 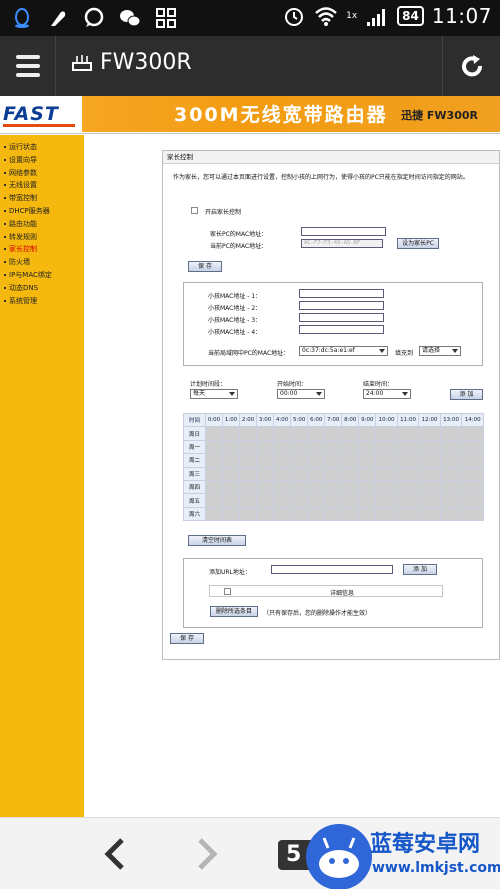 I want to click on sidebar-item: 无线设置, so click(x=26, y=185).